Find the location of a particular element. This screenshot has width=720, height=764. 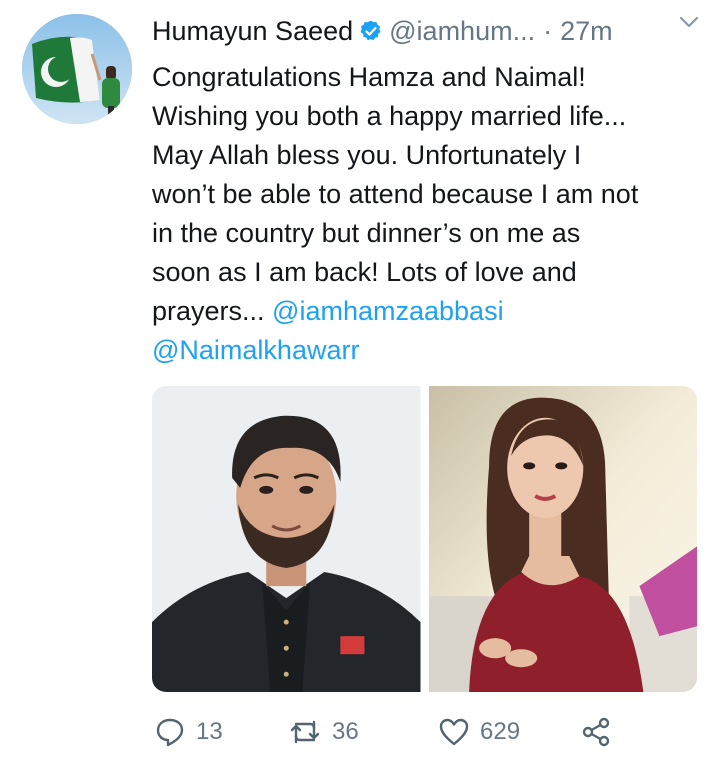

tweet-text-line: @Naimalkhawarr is located at coordinates (427, 350).